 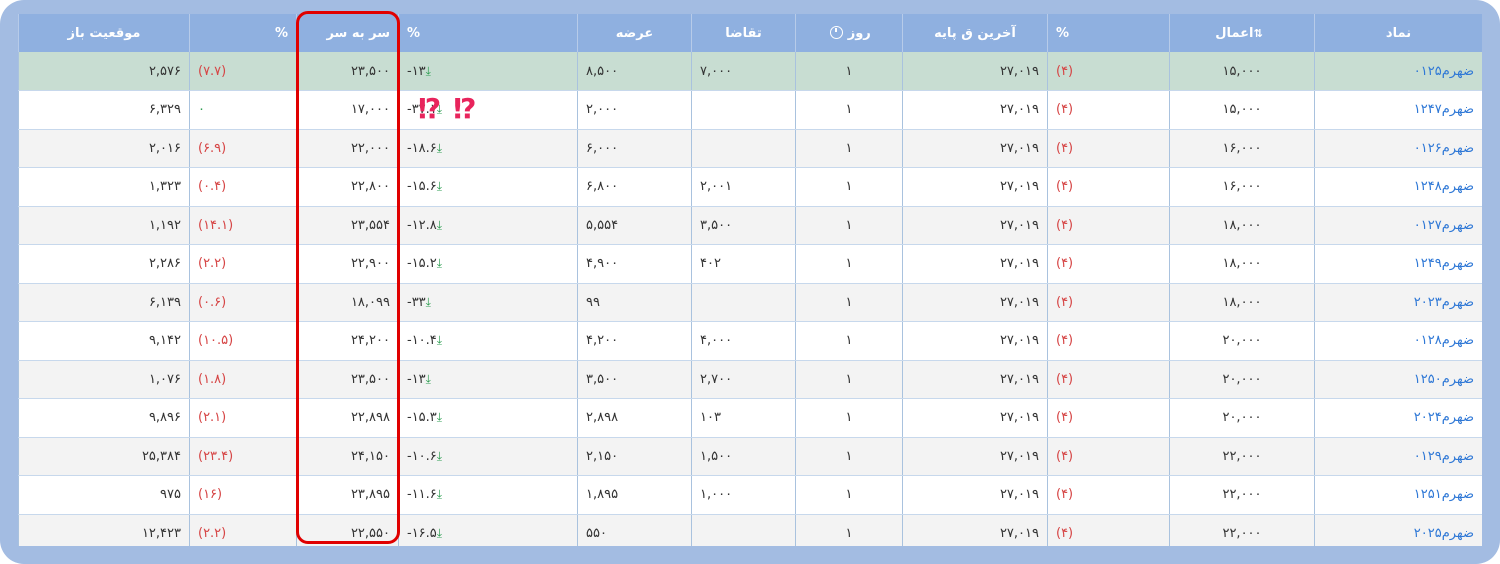 What do you see at coordinates (1398, 187) in the screenshot?
I see `symbol-link: ضهرم۱۲۴۸` at bounding box center [1398, 187].